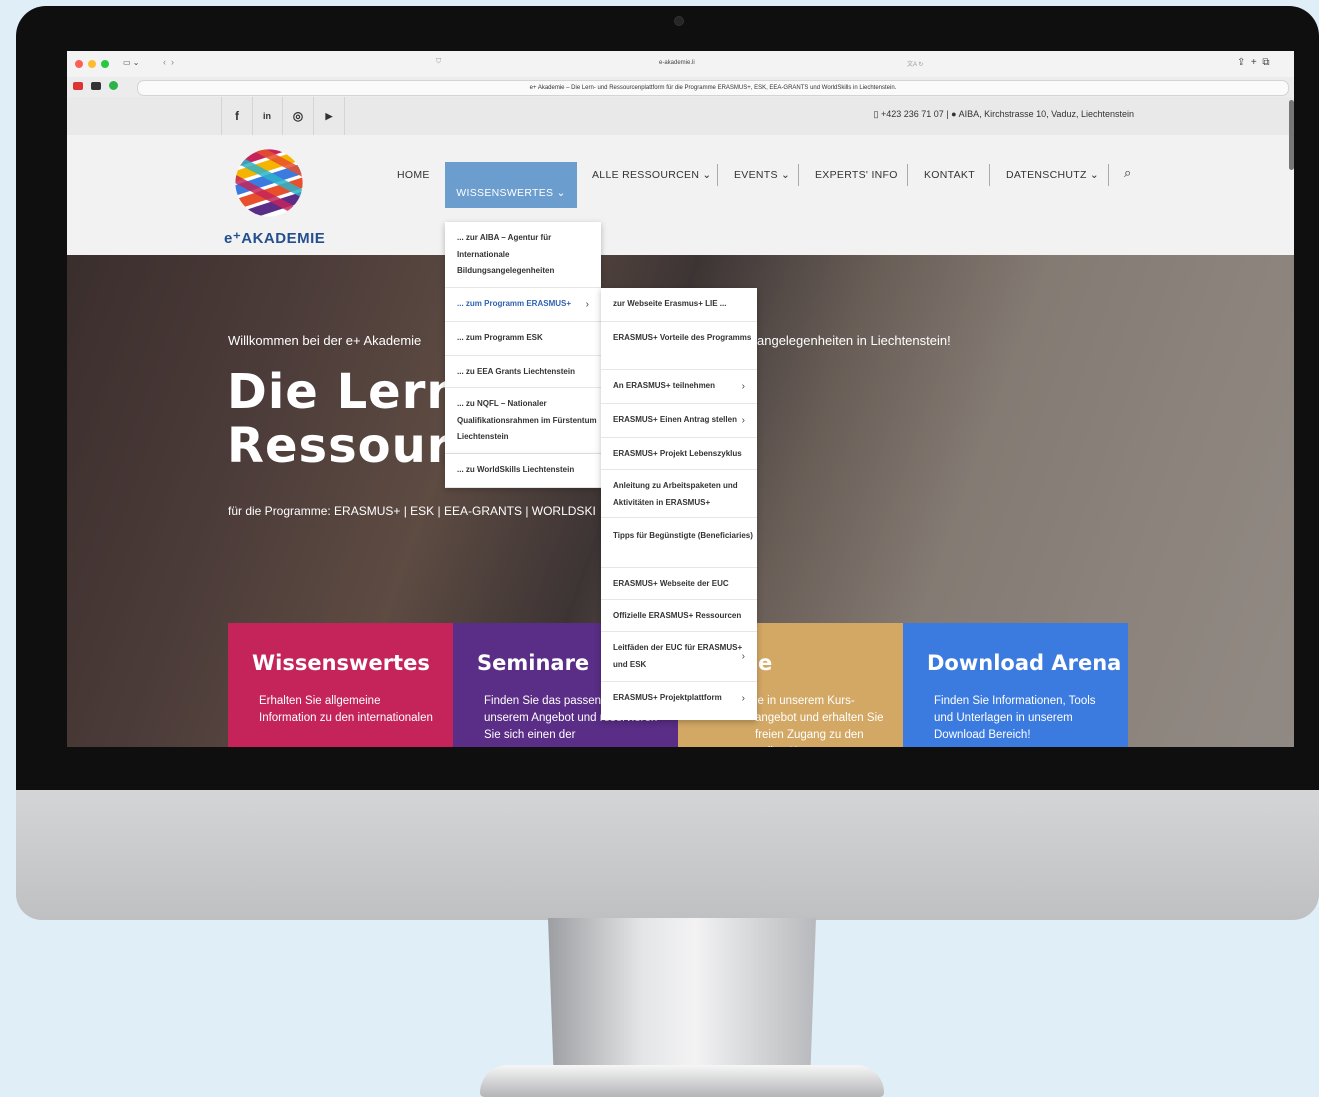  Describe the element at coordinates (523, 305) in the screenshot. I see `menu-item-erasmus: ... zum Programm ERASMUS+ ›` at that location.